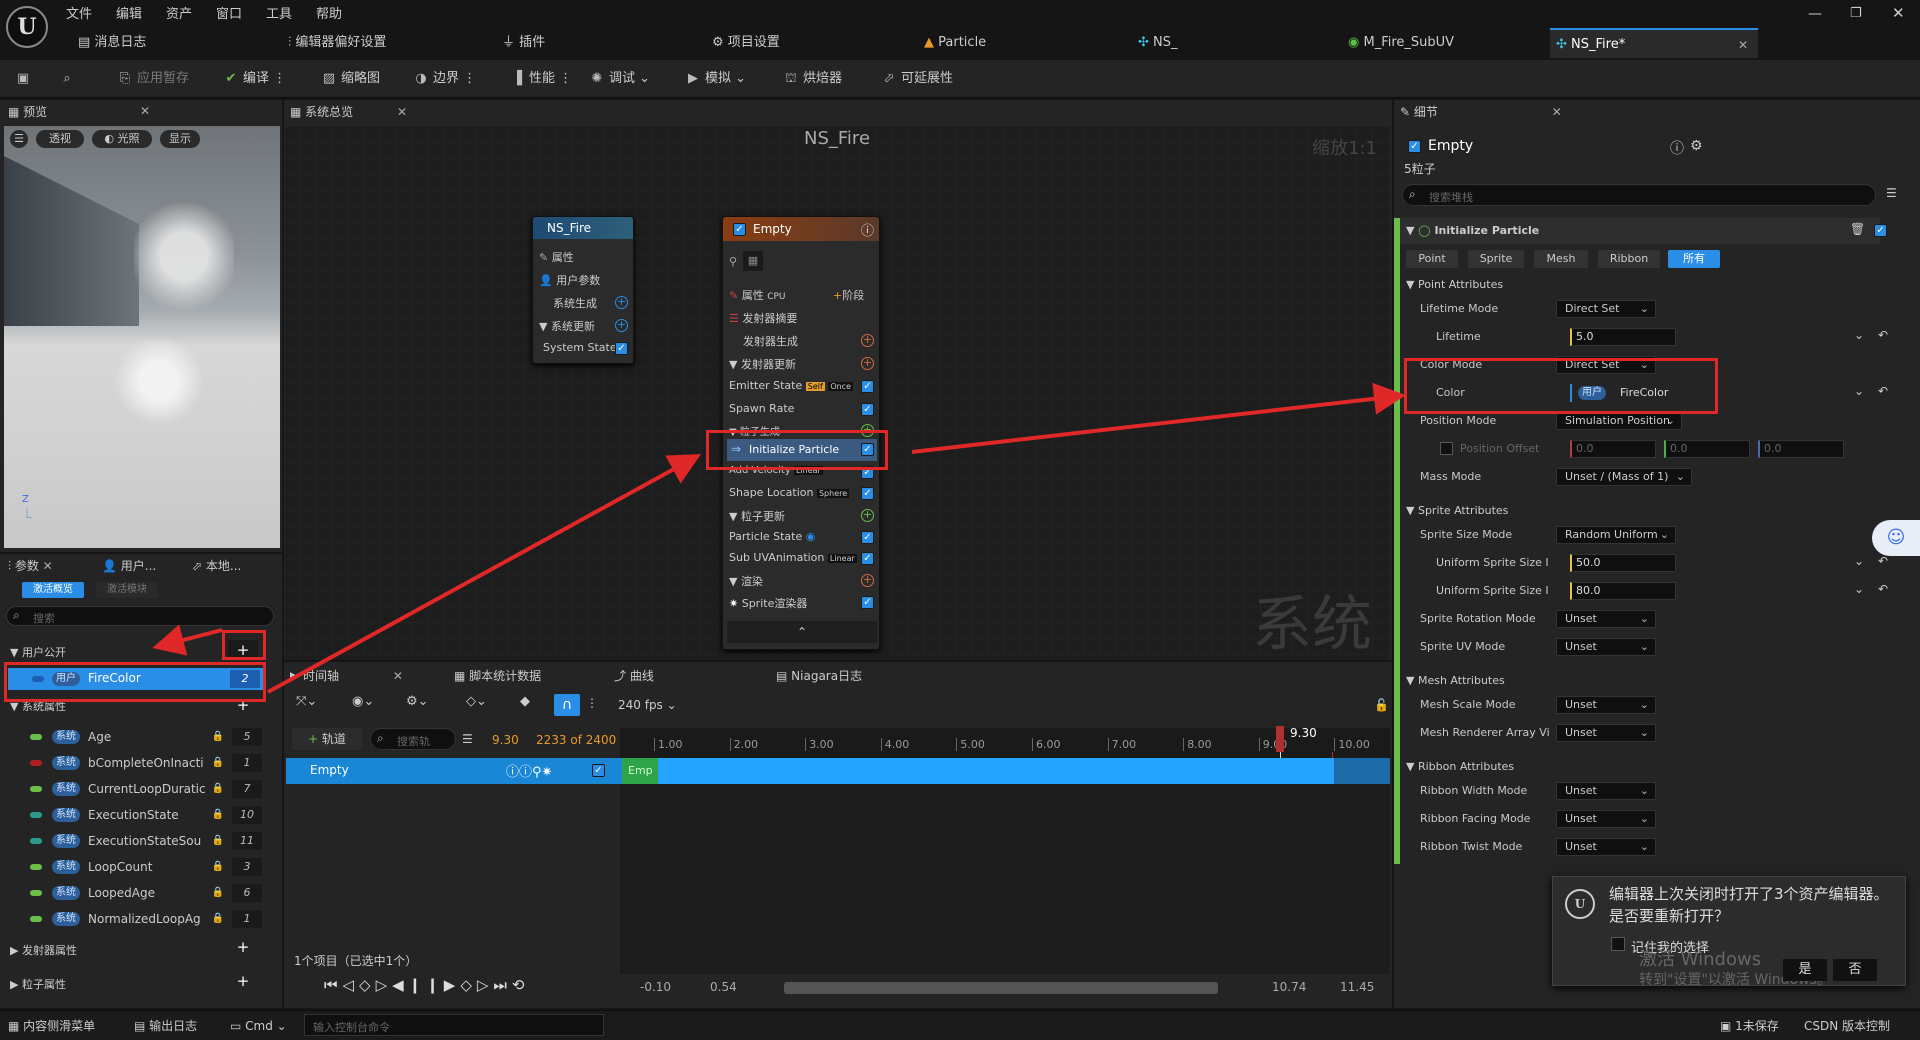  Describe the element at coordinates (16, 1026) in the screenshot. I see `drawer-icon: ▦` at that location.